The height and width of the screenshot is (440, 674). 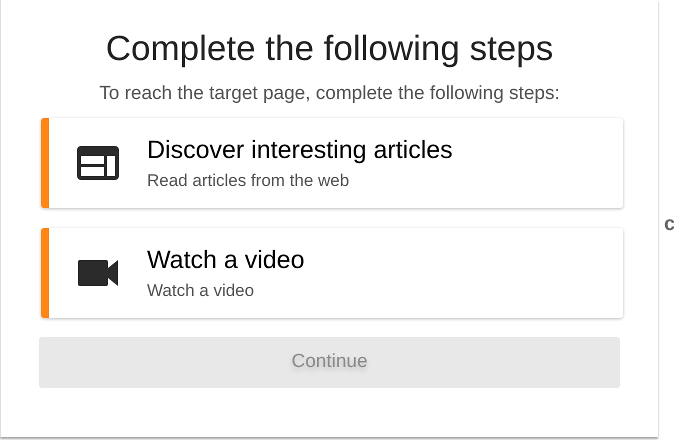 What do you see at coordinates (300, 150) in the screenshot?
I see `step-title: Discover interesting articles` at bounding box center [300, 150].